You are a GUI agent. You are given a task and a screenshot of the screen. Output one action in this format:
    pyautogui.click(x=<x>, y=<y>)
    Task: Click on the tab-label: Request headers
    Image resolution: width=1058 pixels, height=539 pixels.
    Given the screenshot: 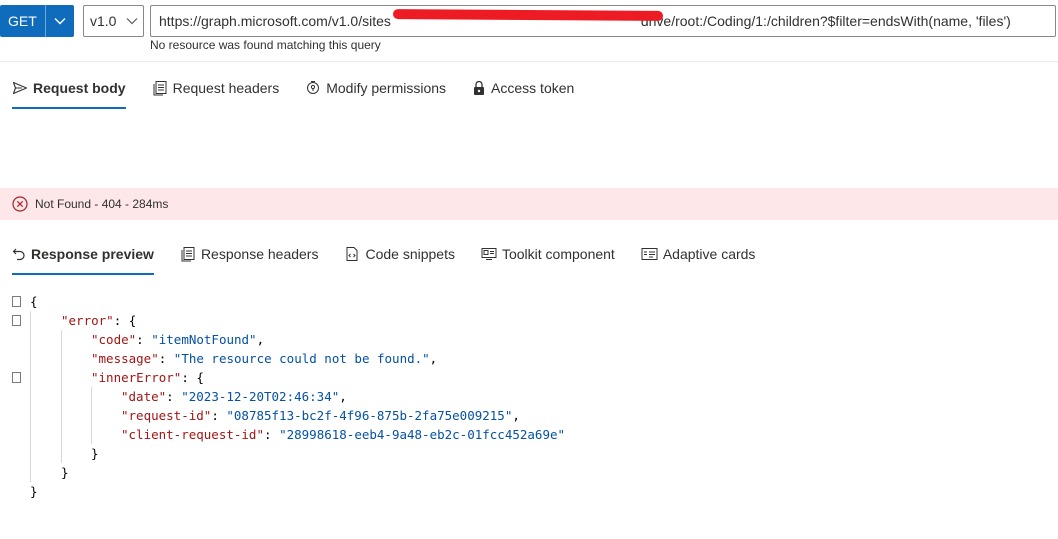 What is the action you would take?
    pyautogui.click(x=226, y=88)
    